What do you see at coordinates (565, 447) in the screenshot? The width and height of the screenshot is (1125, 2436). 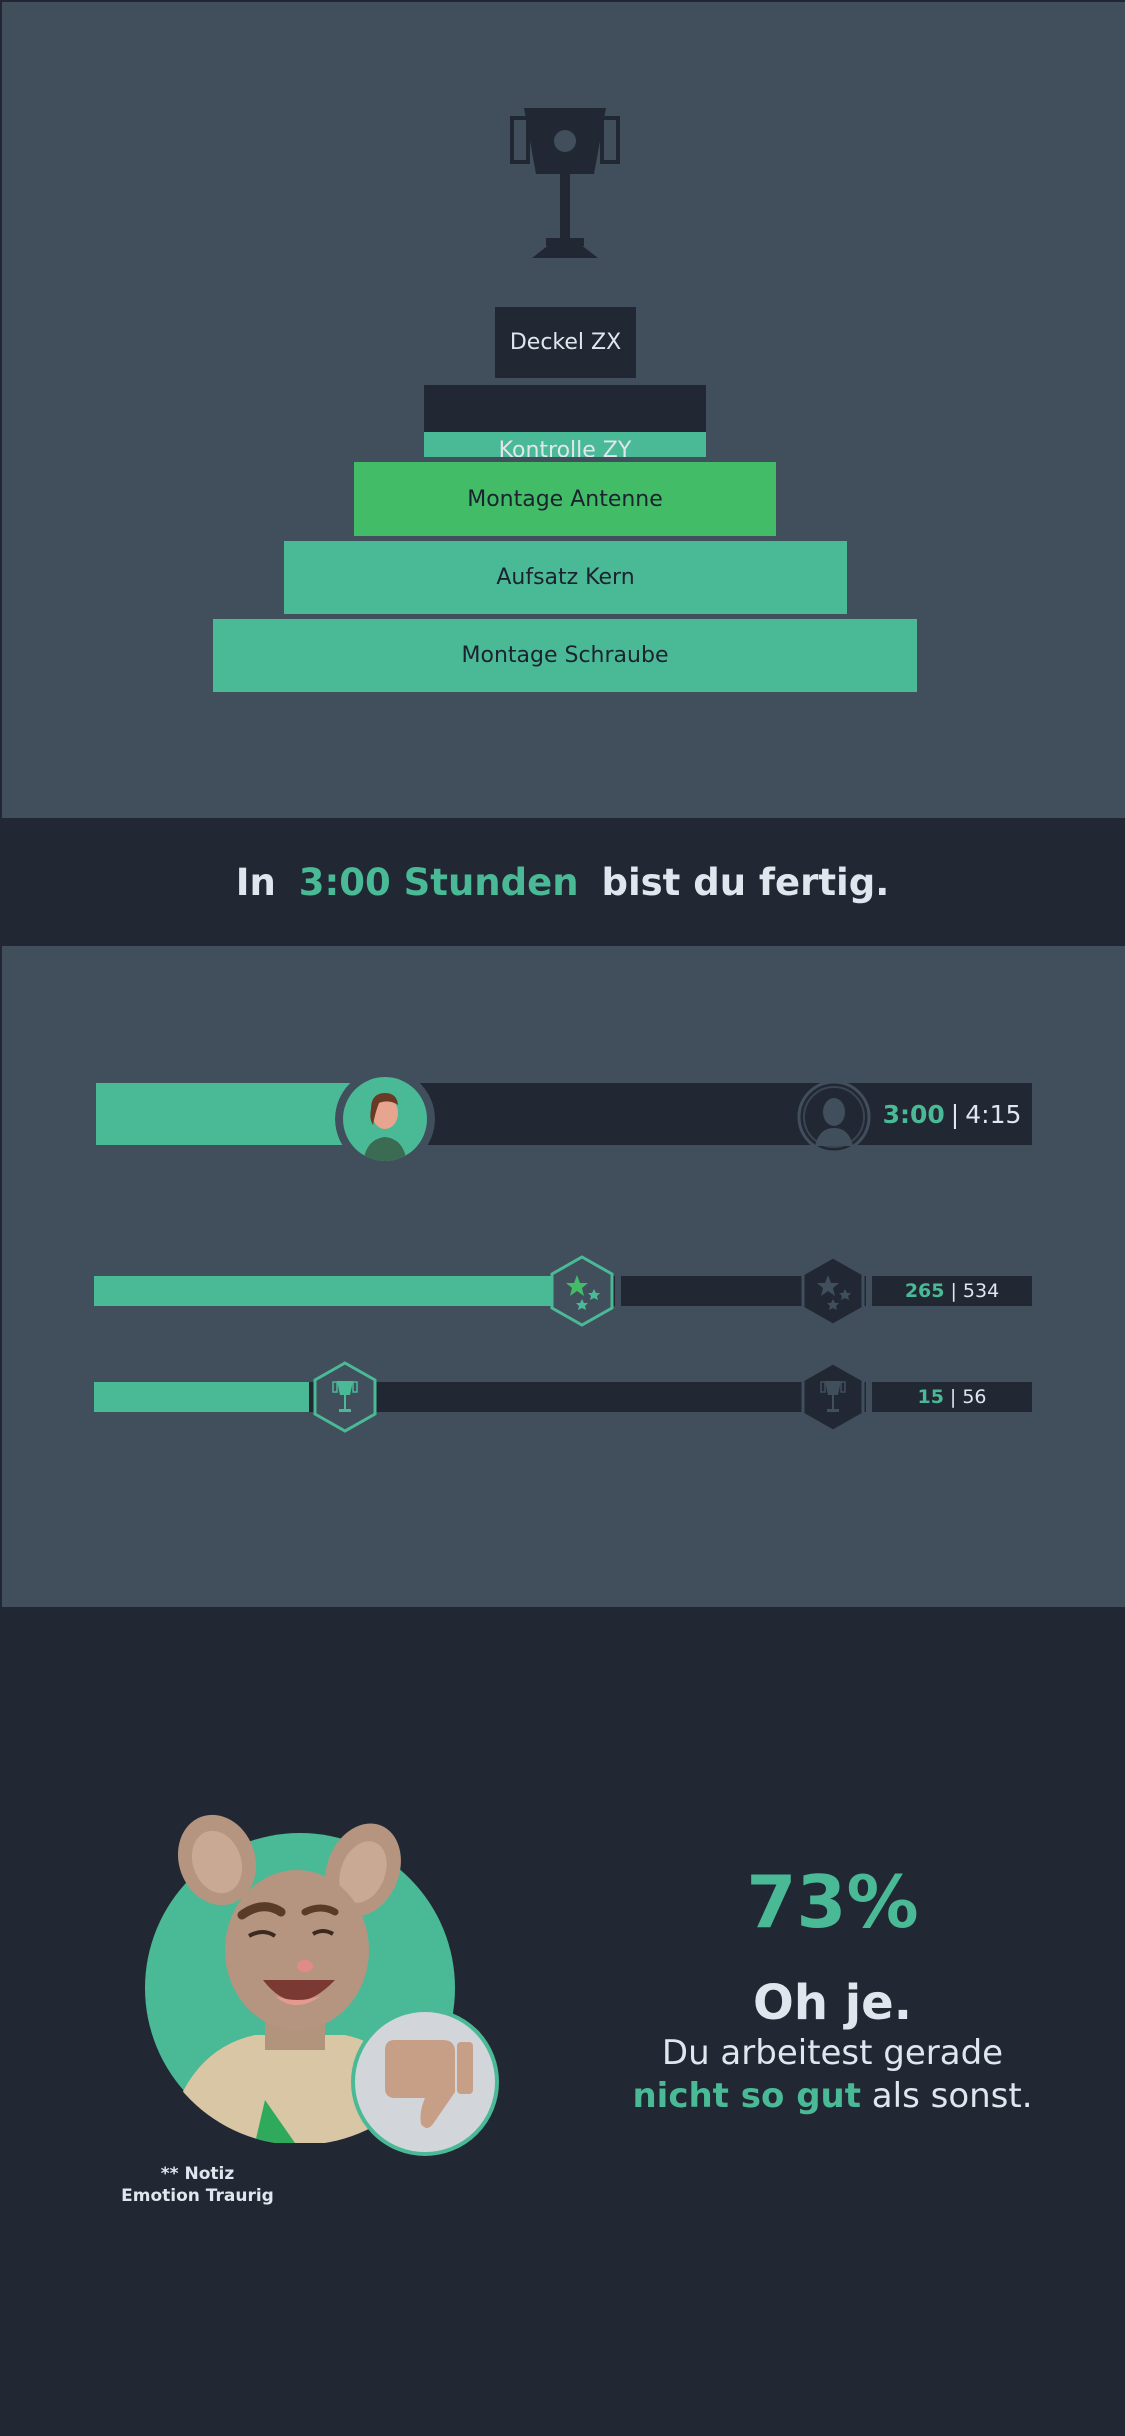 I see `pyramid-step-label: Kontrolle ZY` at bounding box center [565, 447].